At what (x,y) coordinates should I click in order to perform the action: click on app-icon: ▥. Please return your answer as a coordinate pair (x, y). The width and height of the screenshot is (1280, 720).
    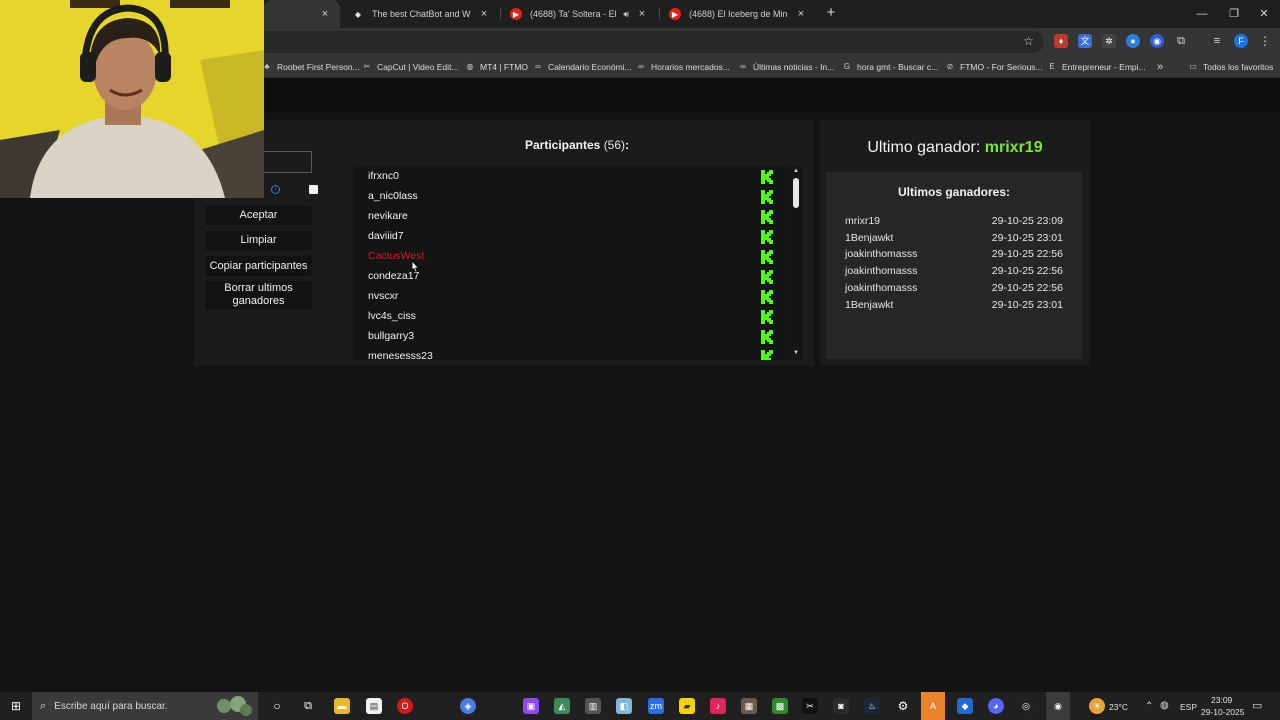
    Looking at the image, I should click on (593, 706).